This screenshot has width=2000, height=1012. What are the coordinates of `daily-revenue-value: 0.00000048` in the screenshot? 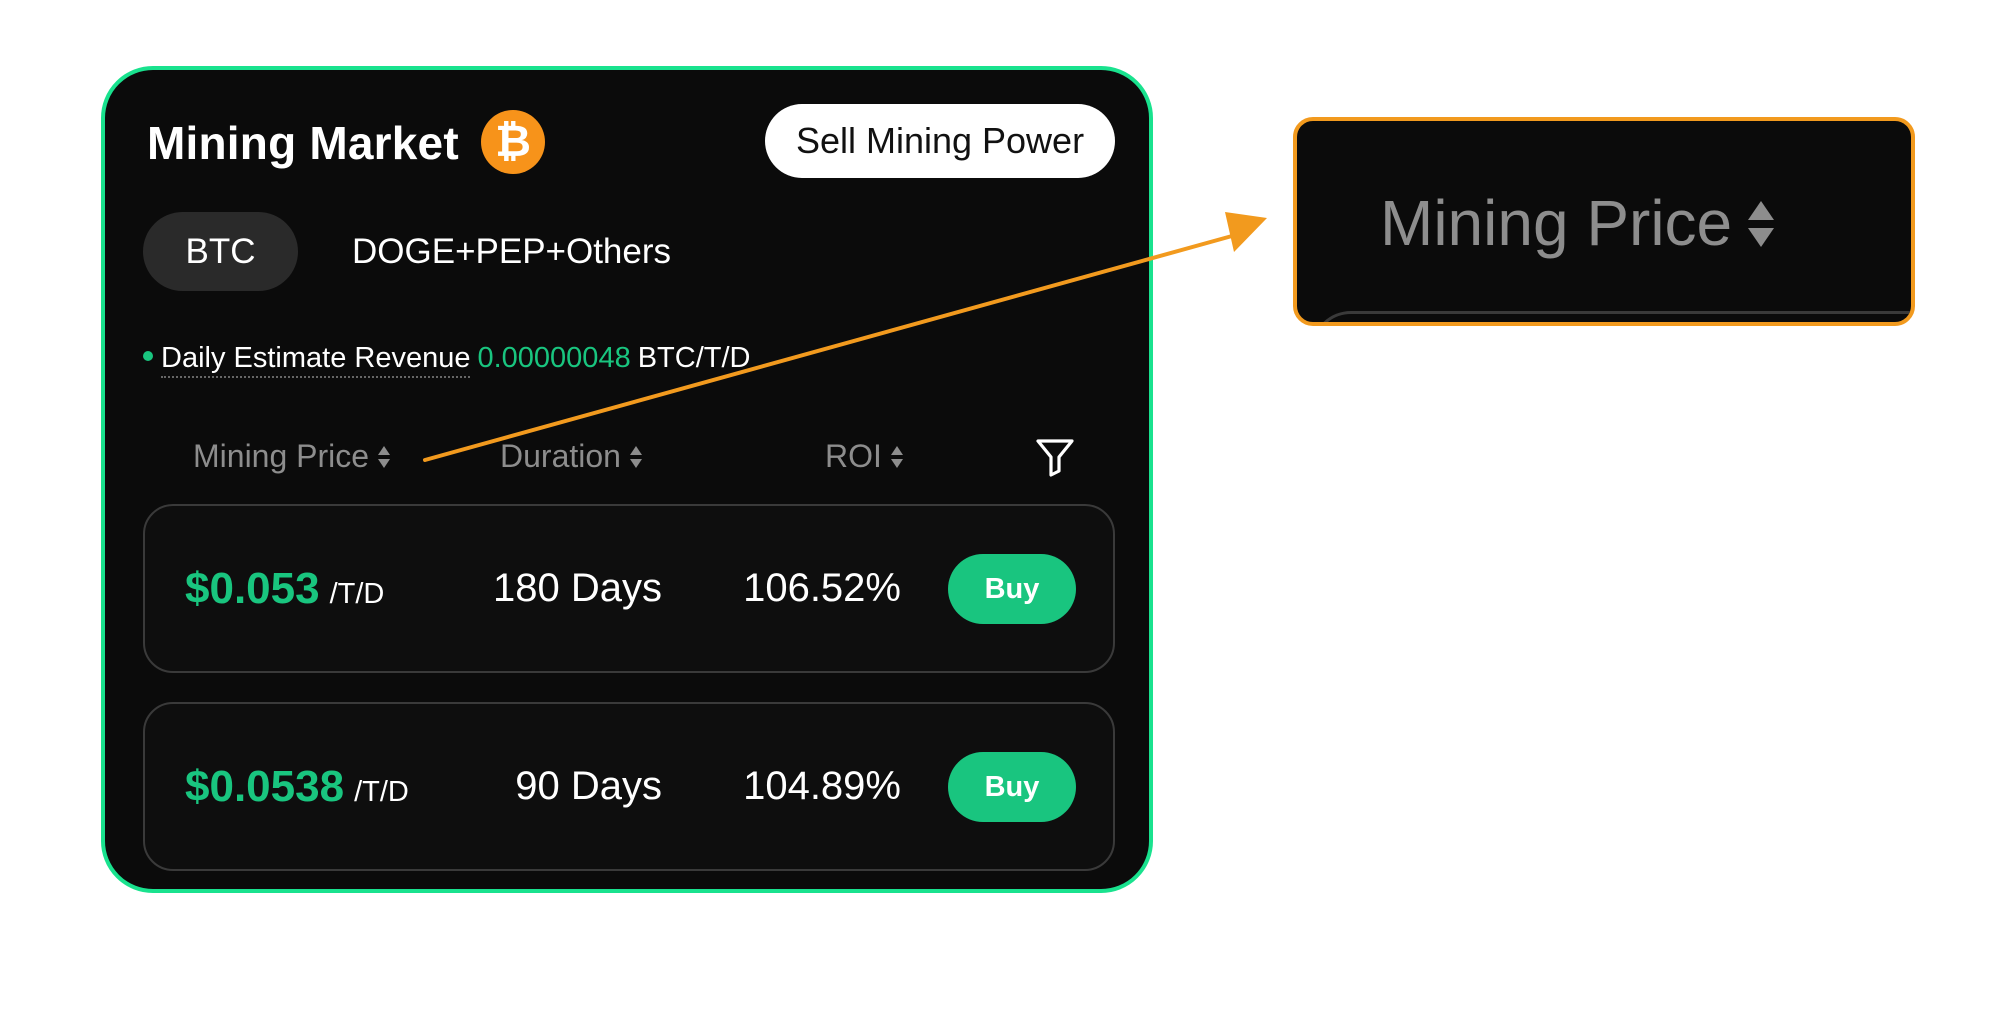 It's located at (554, 358).